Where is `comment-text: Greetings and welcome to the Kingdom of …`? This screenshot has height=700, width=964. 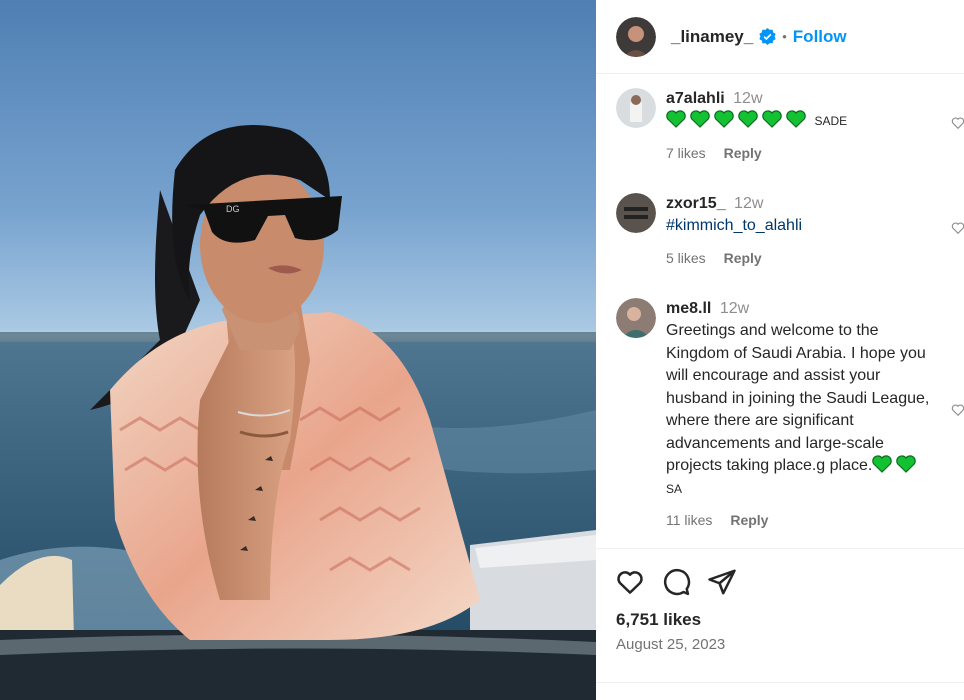
comment-text: Greetings and welcome to the Kingdom of … is located at coordinates (805, 410).